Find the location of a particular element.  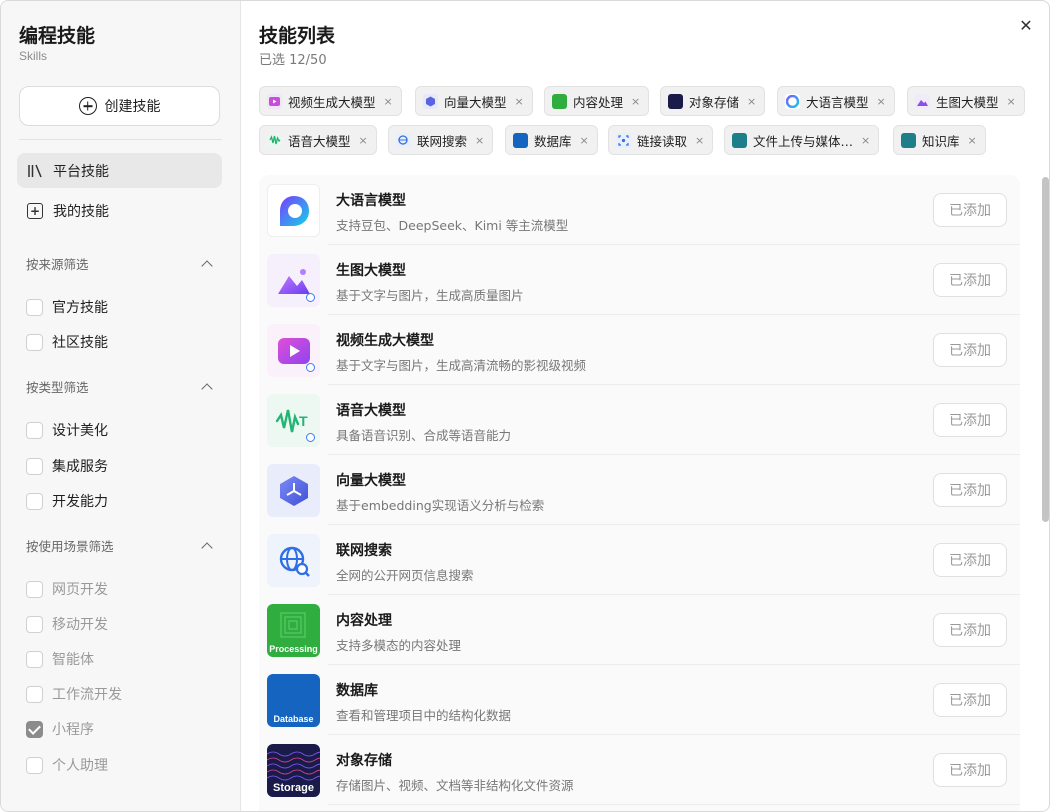

filter-option-web: 网页开发 is located at coordinates (67, 589).